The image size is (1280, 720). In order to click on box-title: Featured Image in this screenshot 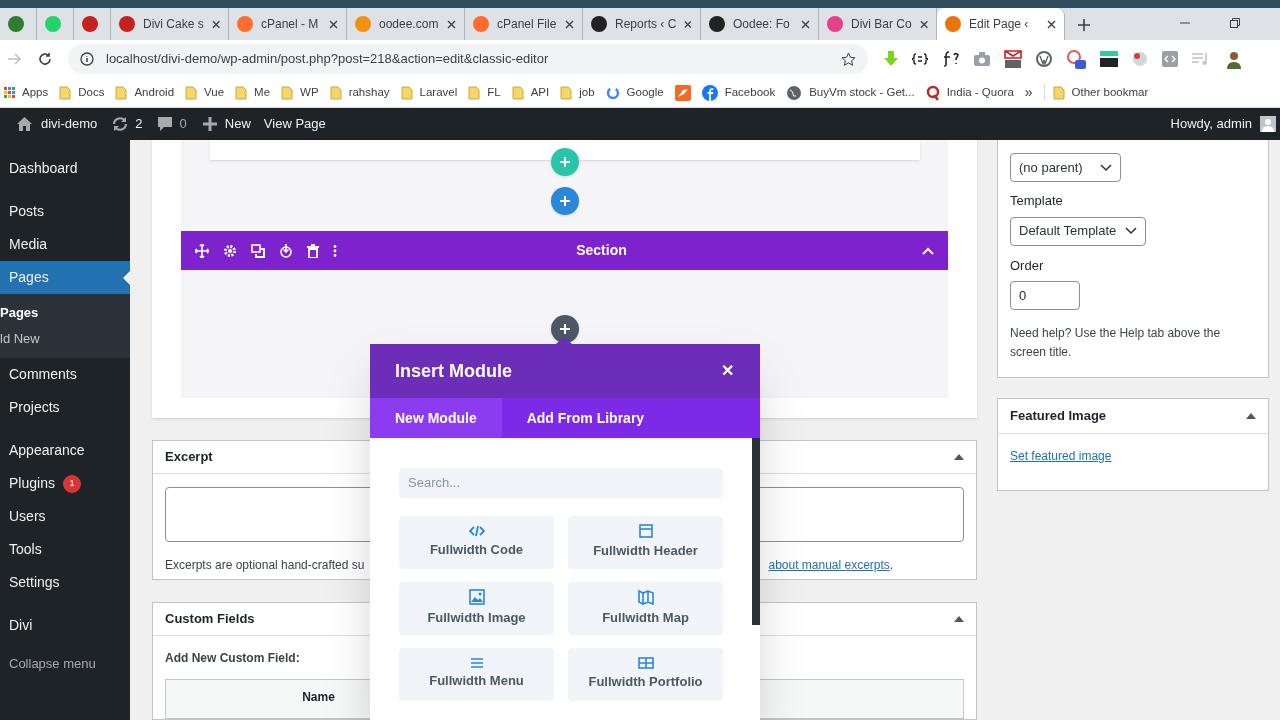, I will do `click(1058, 416)`.